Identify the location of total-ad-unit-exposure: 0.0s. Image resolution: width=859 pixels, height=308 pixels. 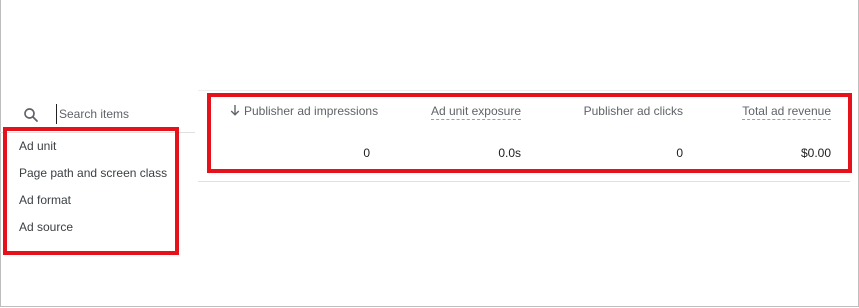
(509, 153).